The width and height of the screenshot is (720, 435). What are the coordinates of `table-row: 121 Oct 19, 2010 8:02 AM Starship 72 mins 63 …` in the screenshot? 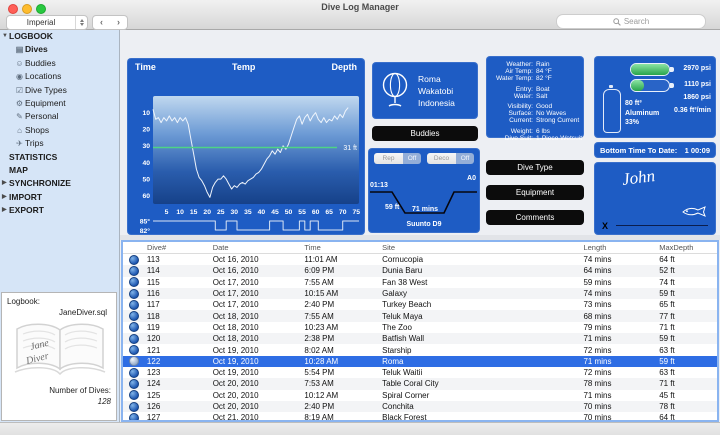 It's located at (420, 350).